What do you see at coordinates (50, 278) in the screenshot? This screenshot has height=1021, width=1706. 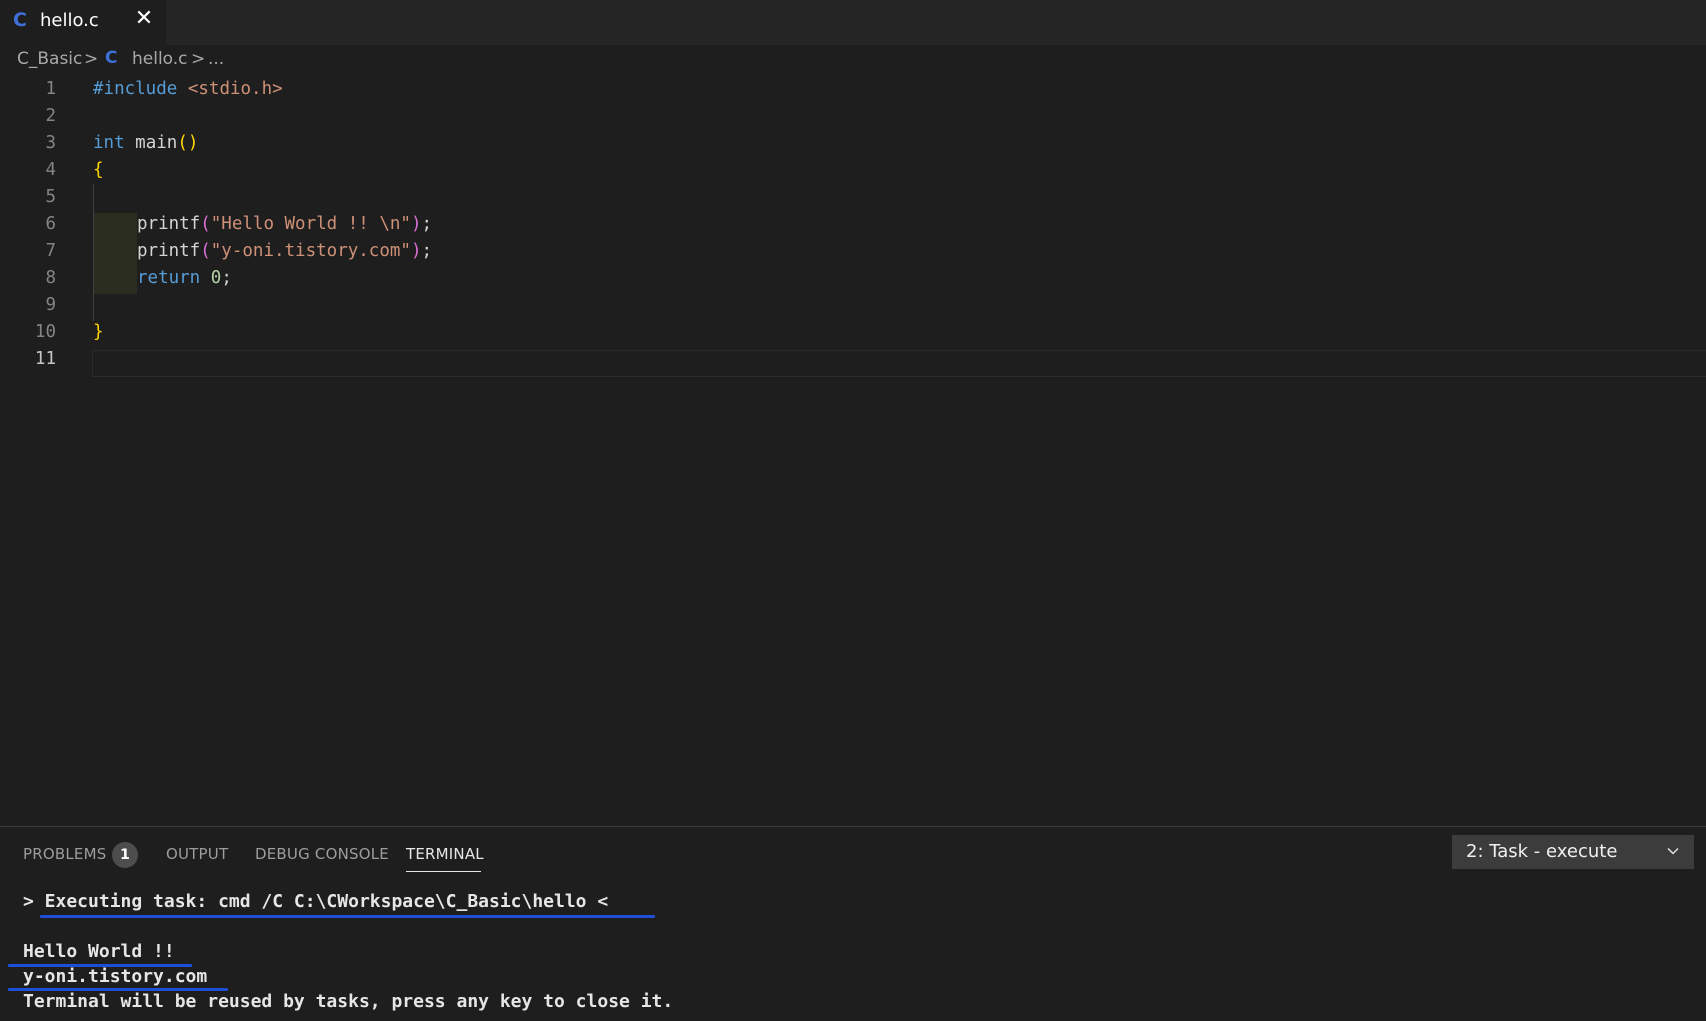 I see `line-number: 8` at bounding box center [50, 278].